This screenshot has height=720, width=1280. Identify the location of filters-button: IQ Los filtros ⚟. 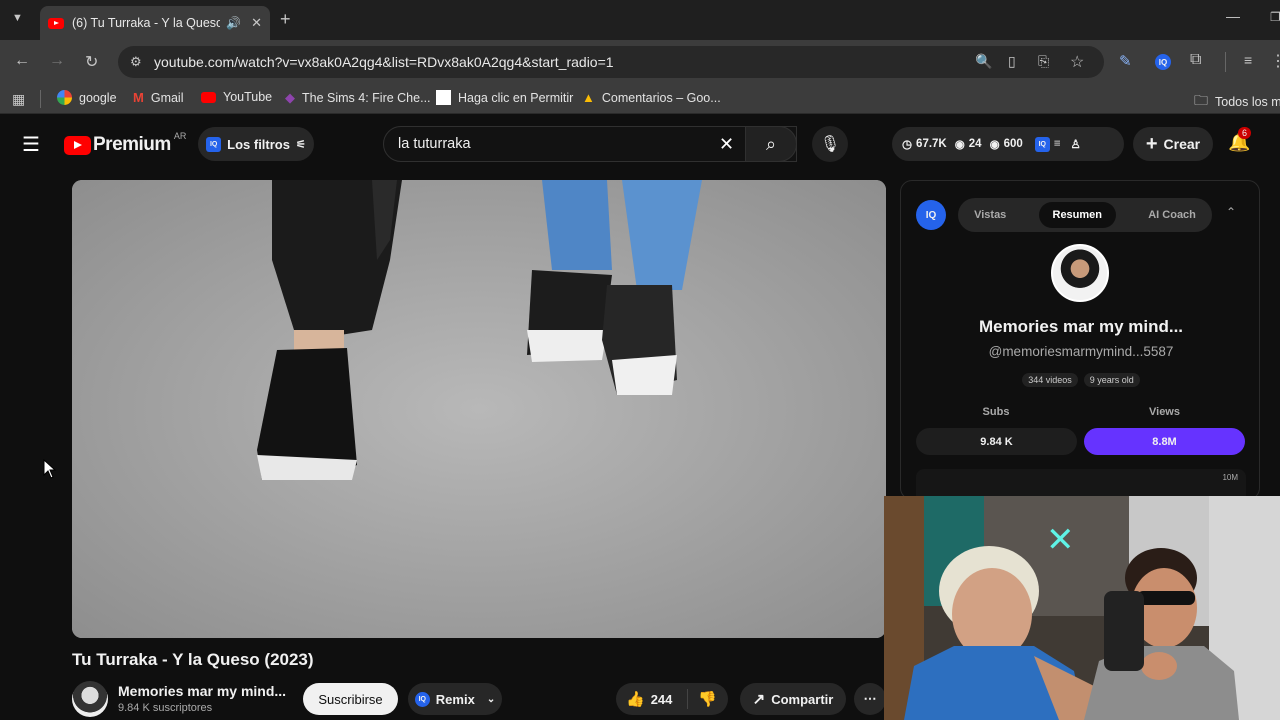
(256, 144).